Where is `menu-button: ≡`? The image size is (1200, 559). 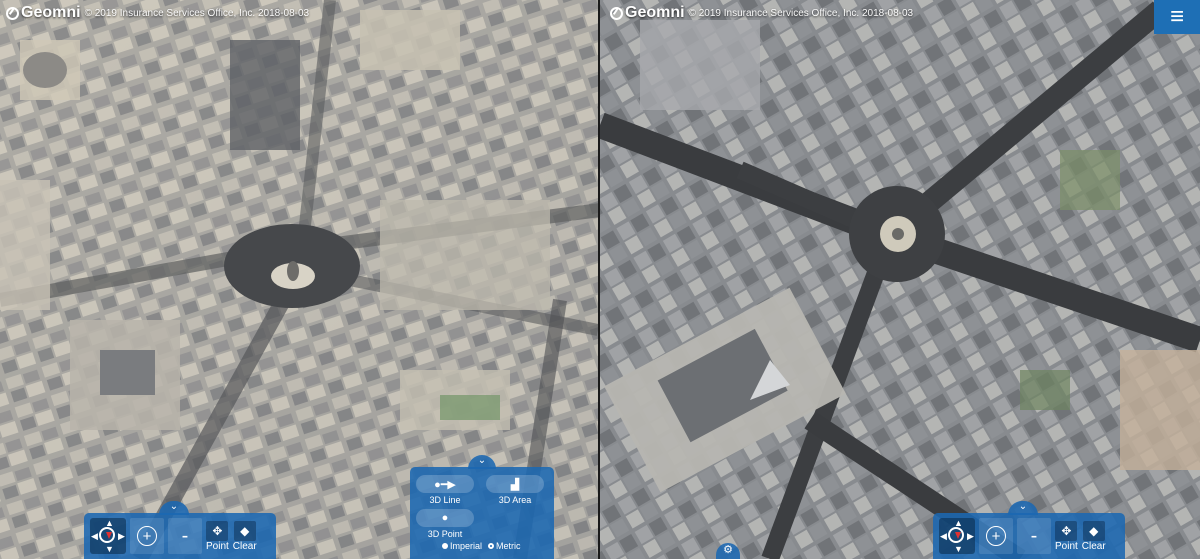 menu-button: ≡ is located at coordinates (1177, 17).